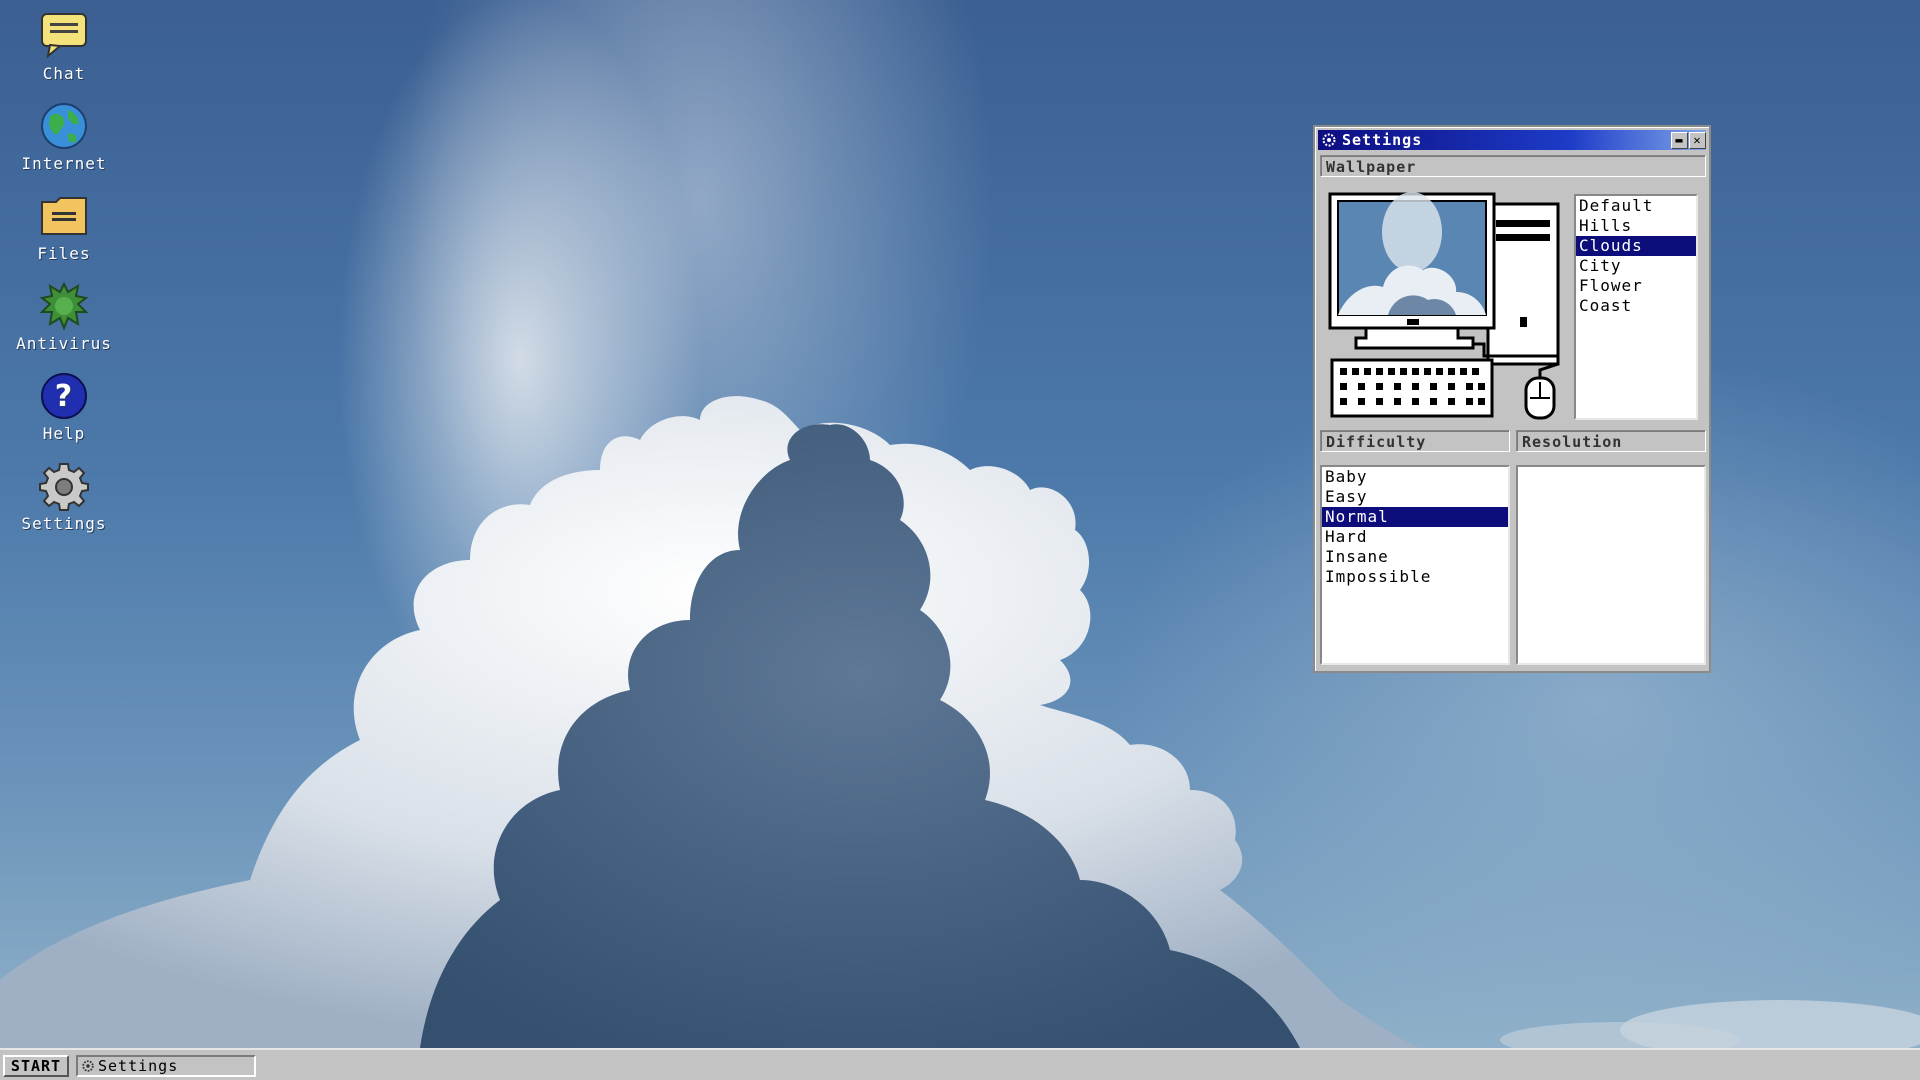 The height and width of the screenshot is (1080, 1920). What do you see at coordinates (1697, 140) in the screenshot?
I see `close-button: ✕` at bounding box center [1697, 140].